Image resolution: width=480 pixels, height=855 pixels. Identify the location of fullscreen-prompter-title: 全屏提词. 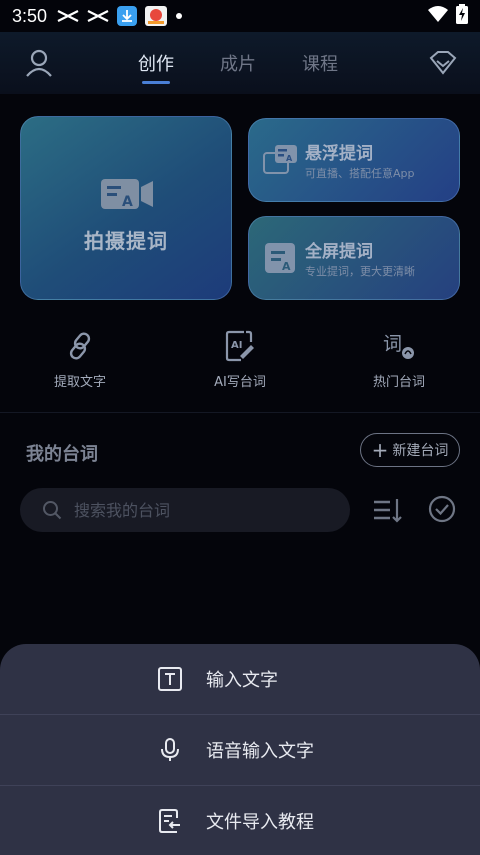
(339, 252).